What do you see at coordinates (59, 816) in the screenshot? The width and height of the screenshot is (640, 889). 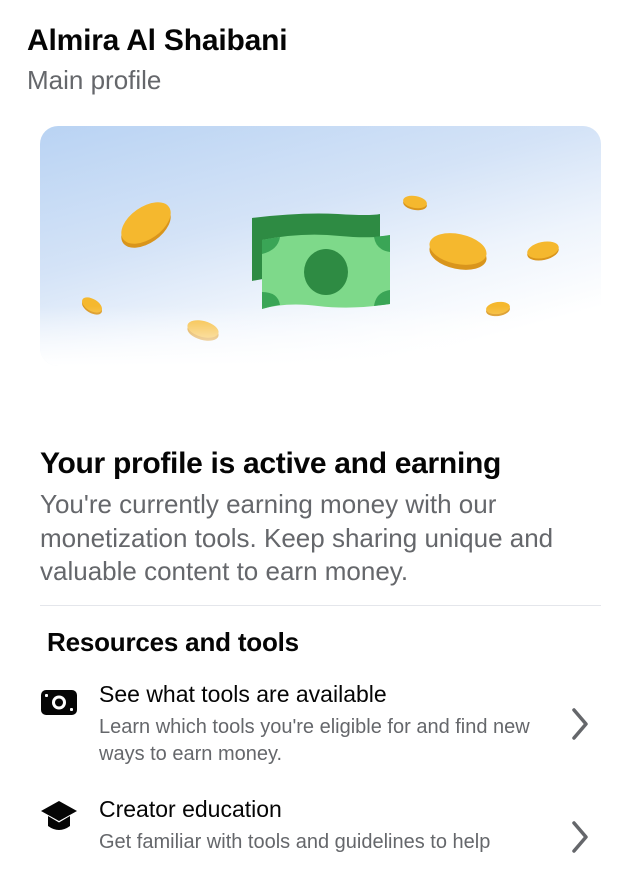 I see `graduation-cap-icon` at bounding box center [59, 816].